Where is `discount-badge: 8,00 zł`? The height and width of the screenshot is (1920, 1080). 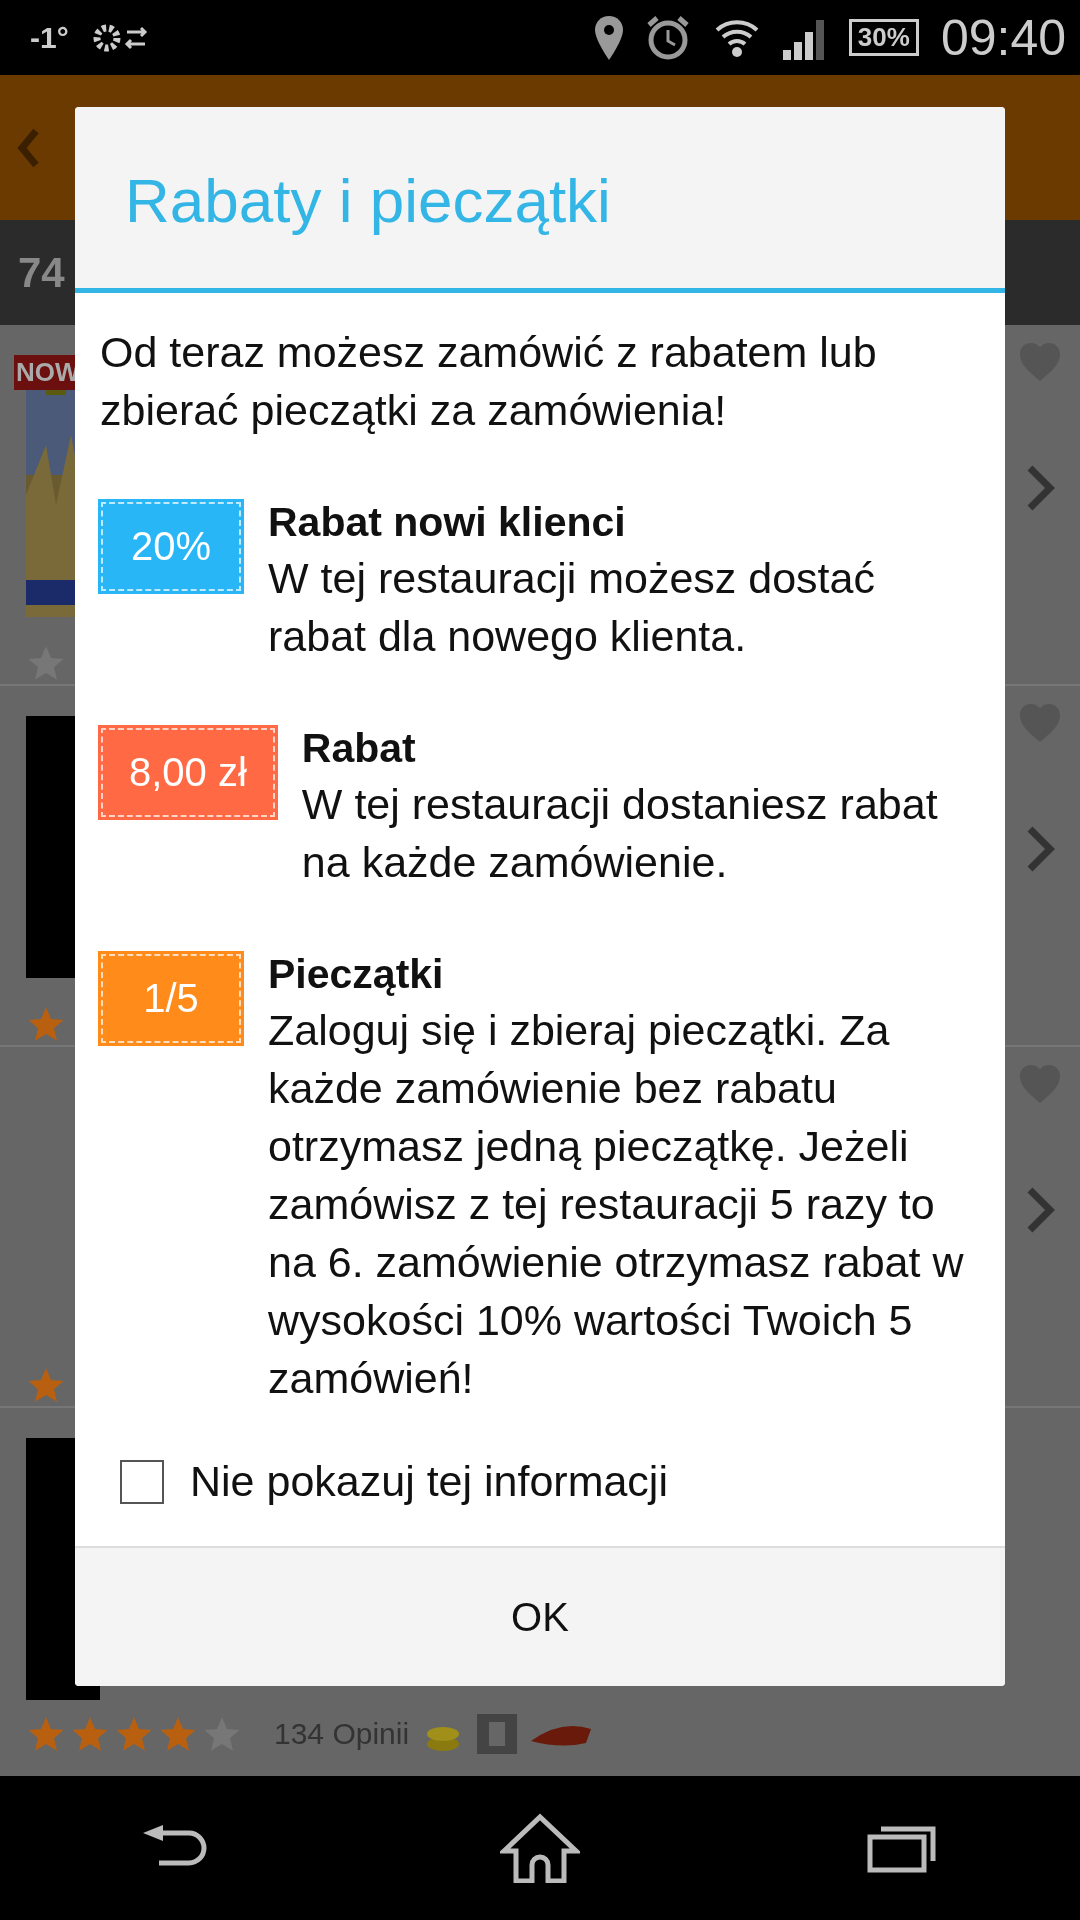
discount-badge: 8,00 zł is located at coordinates (188, 772).